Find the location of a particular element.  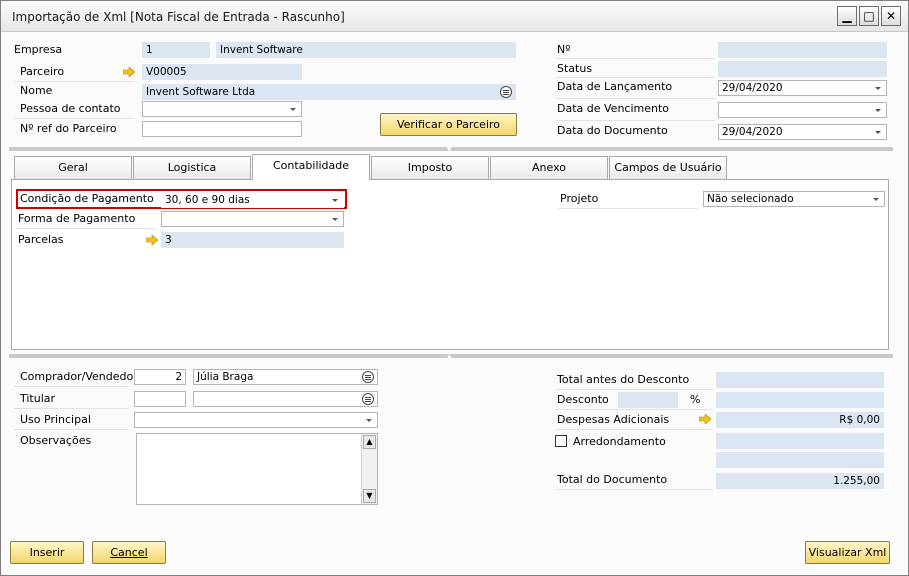

nref-parceiro-label: Nº ref do Parceiro is located at coordinates (68, 128).